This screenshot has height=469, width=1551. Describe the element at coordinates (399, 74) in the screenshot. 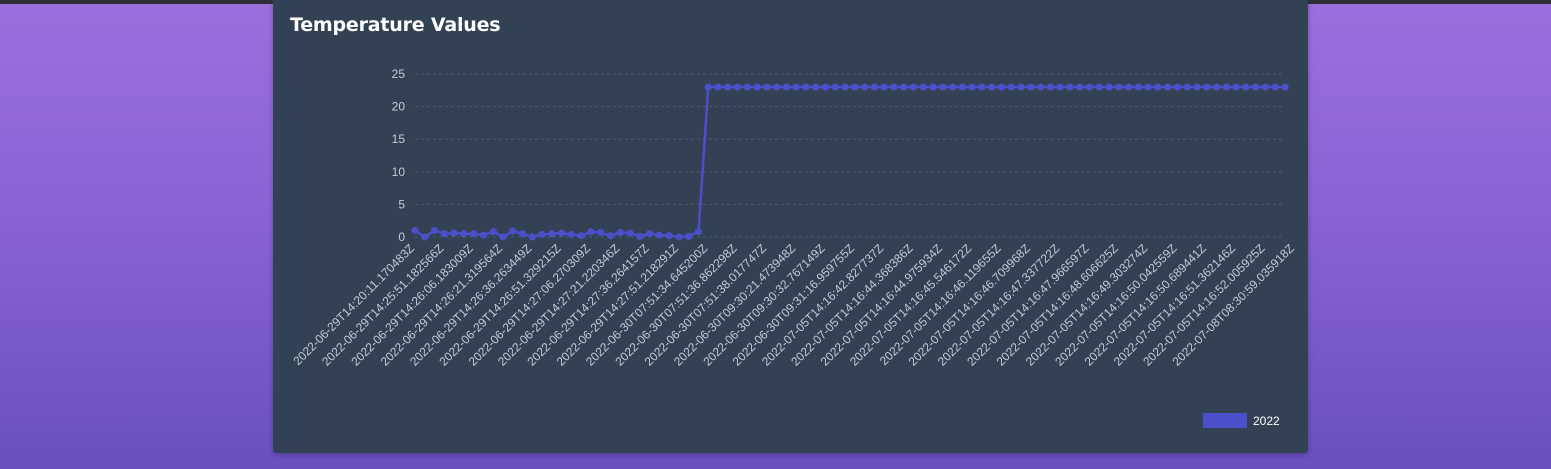

I see `y-tick-label: 25` at that location.